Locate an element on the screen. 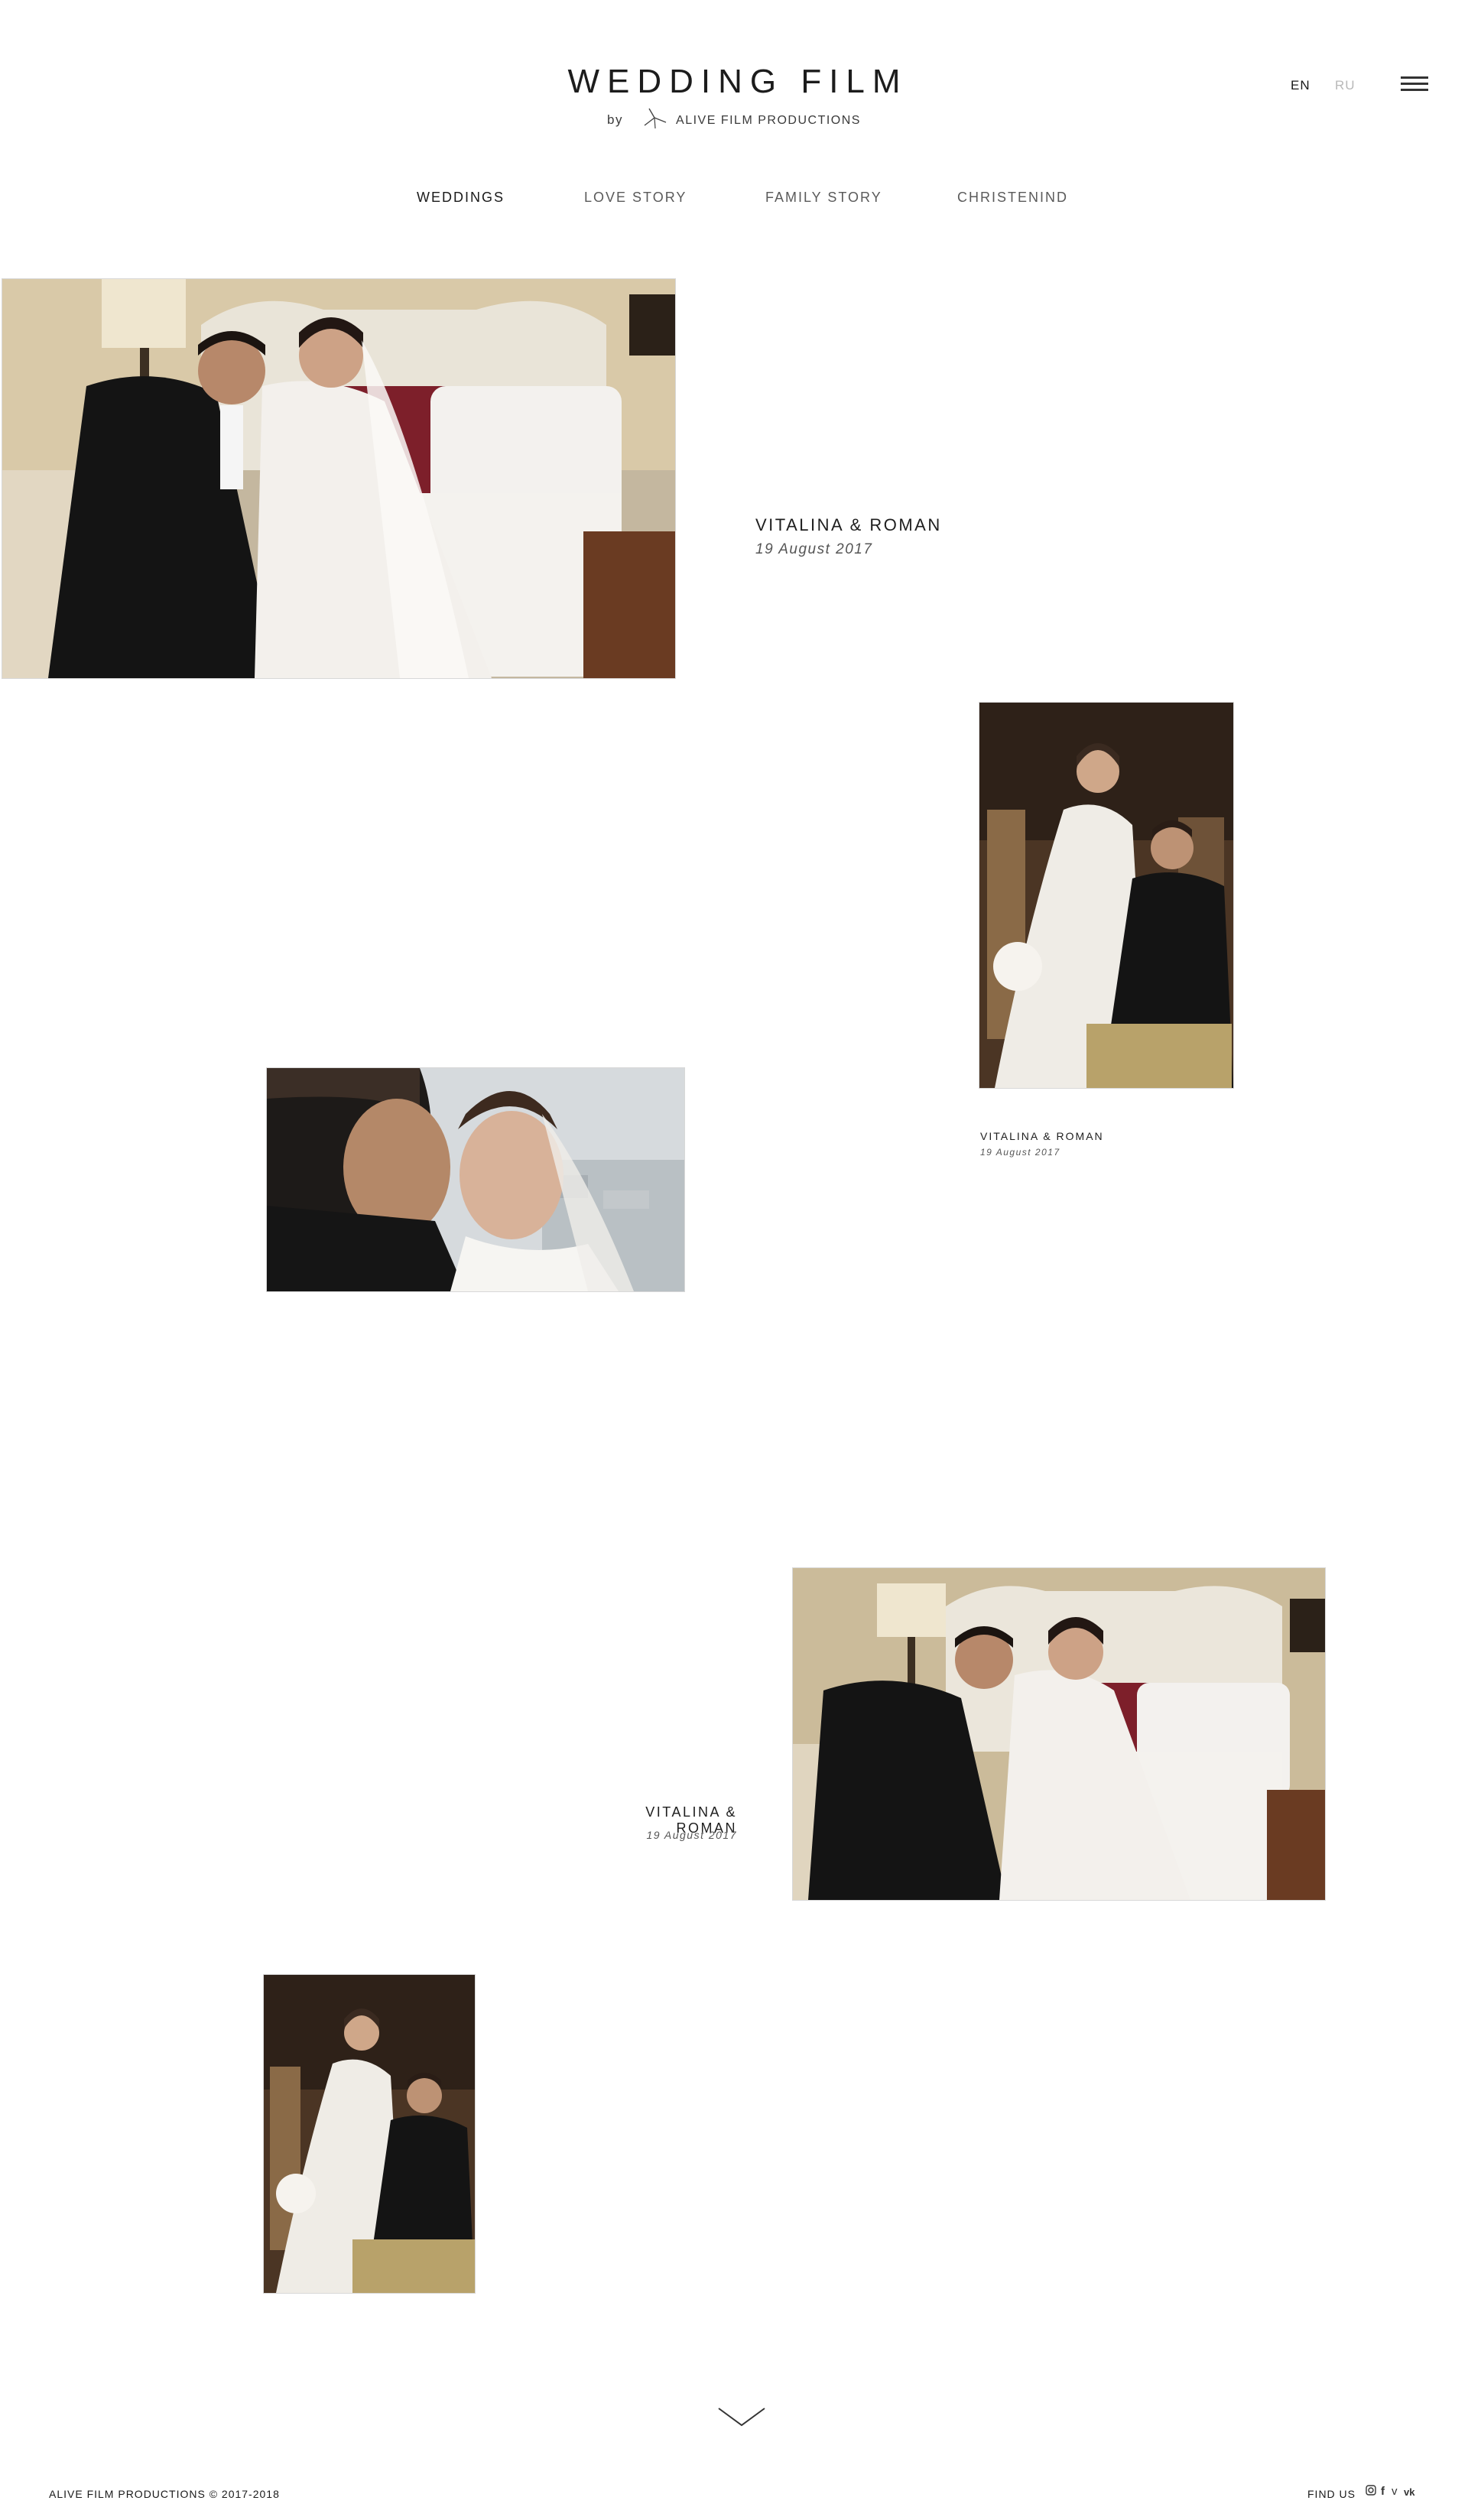  gallery-photo-closeup-couple is located at coordinates (475, 1179).